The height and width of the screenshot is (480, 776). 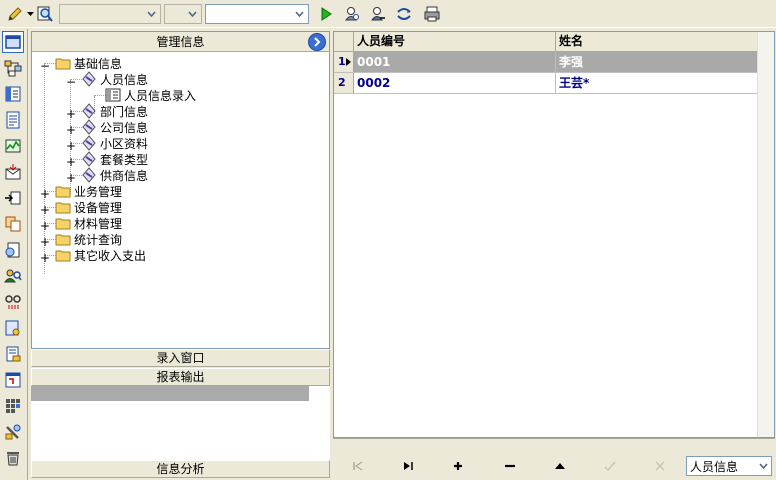 I want to click on vertical-scrollbar, so click(x=765, y=234).